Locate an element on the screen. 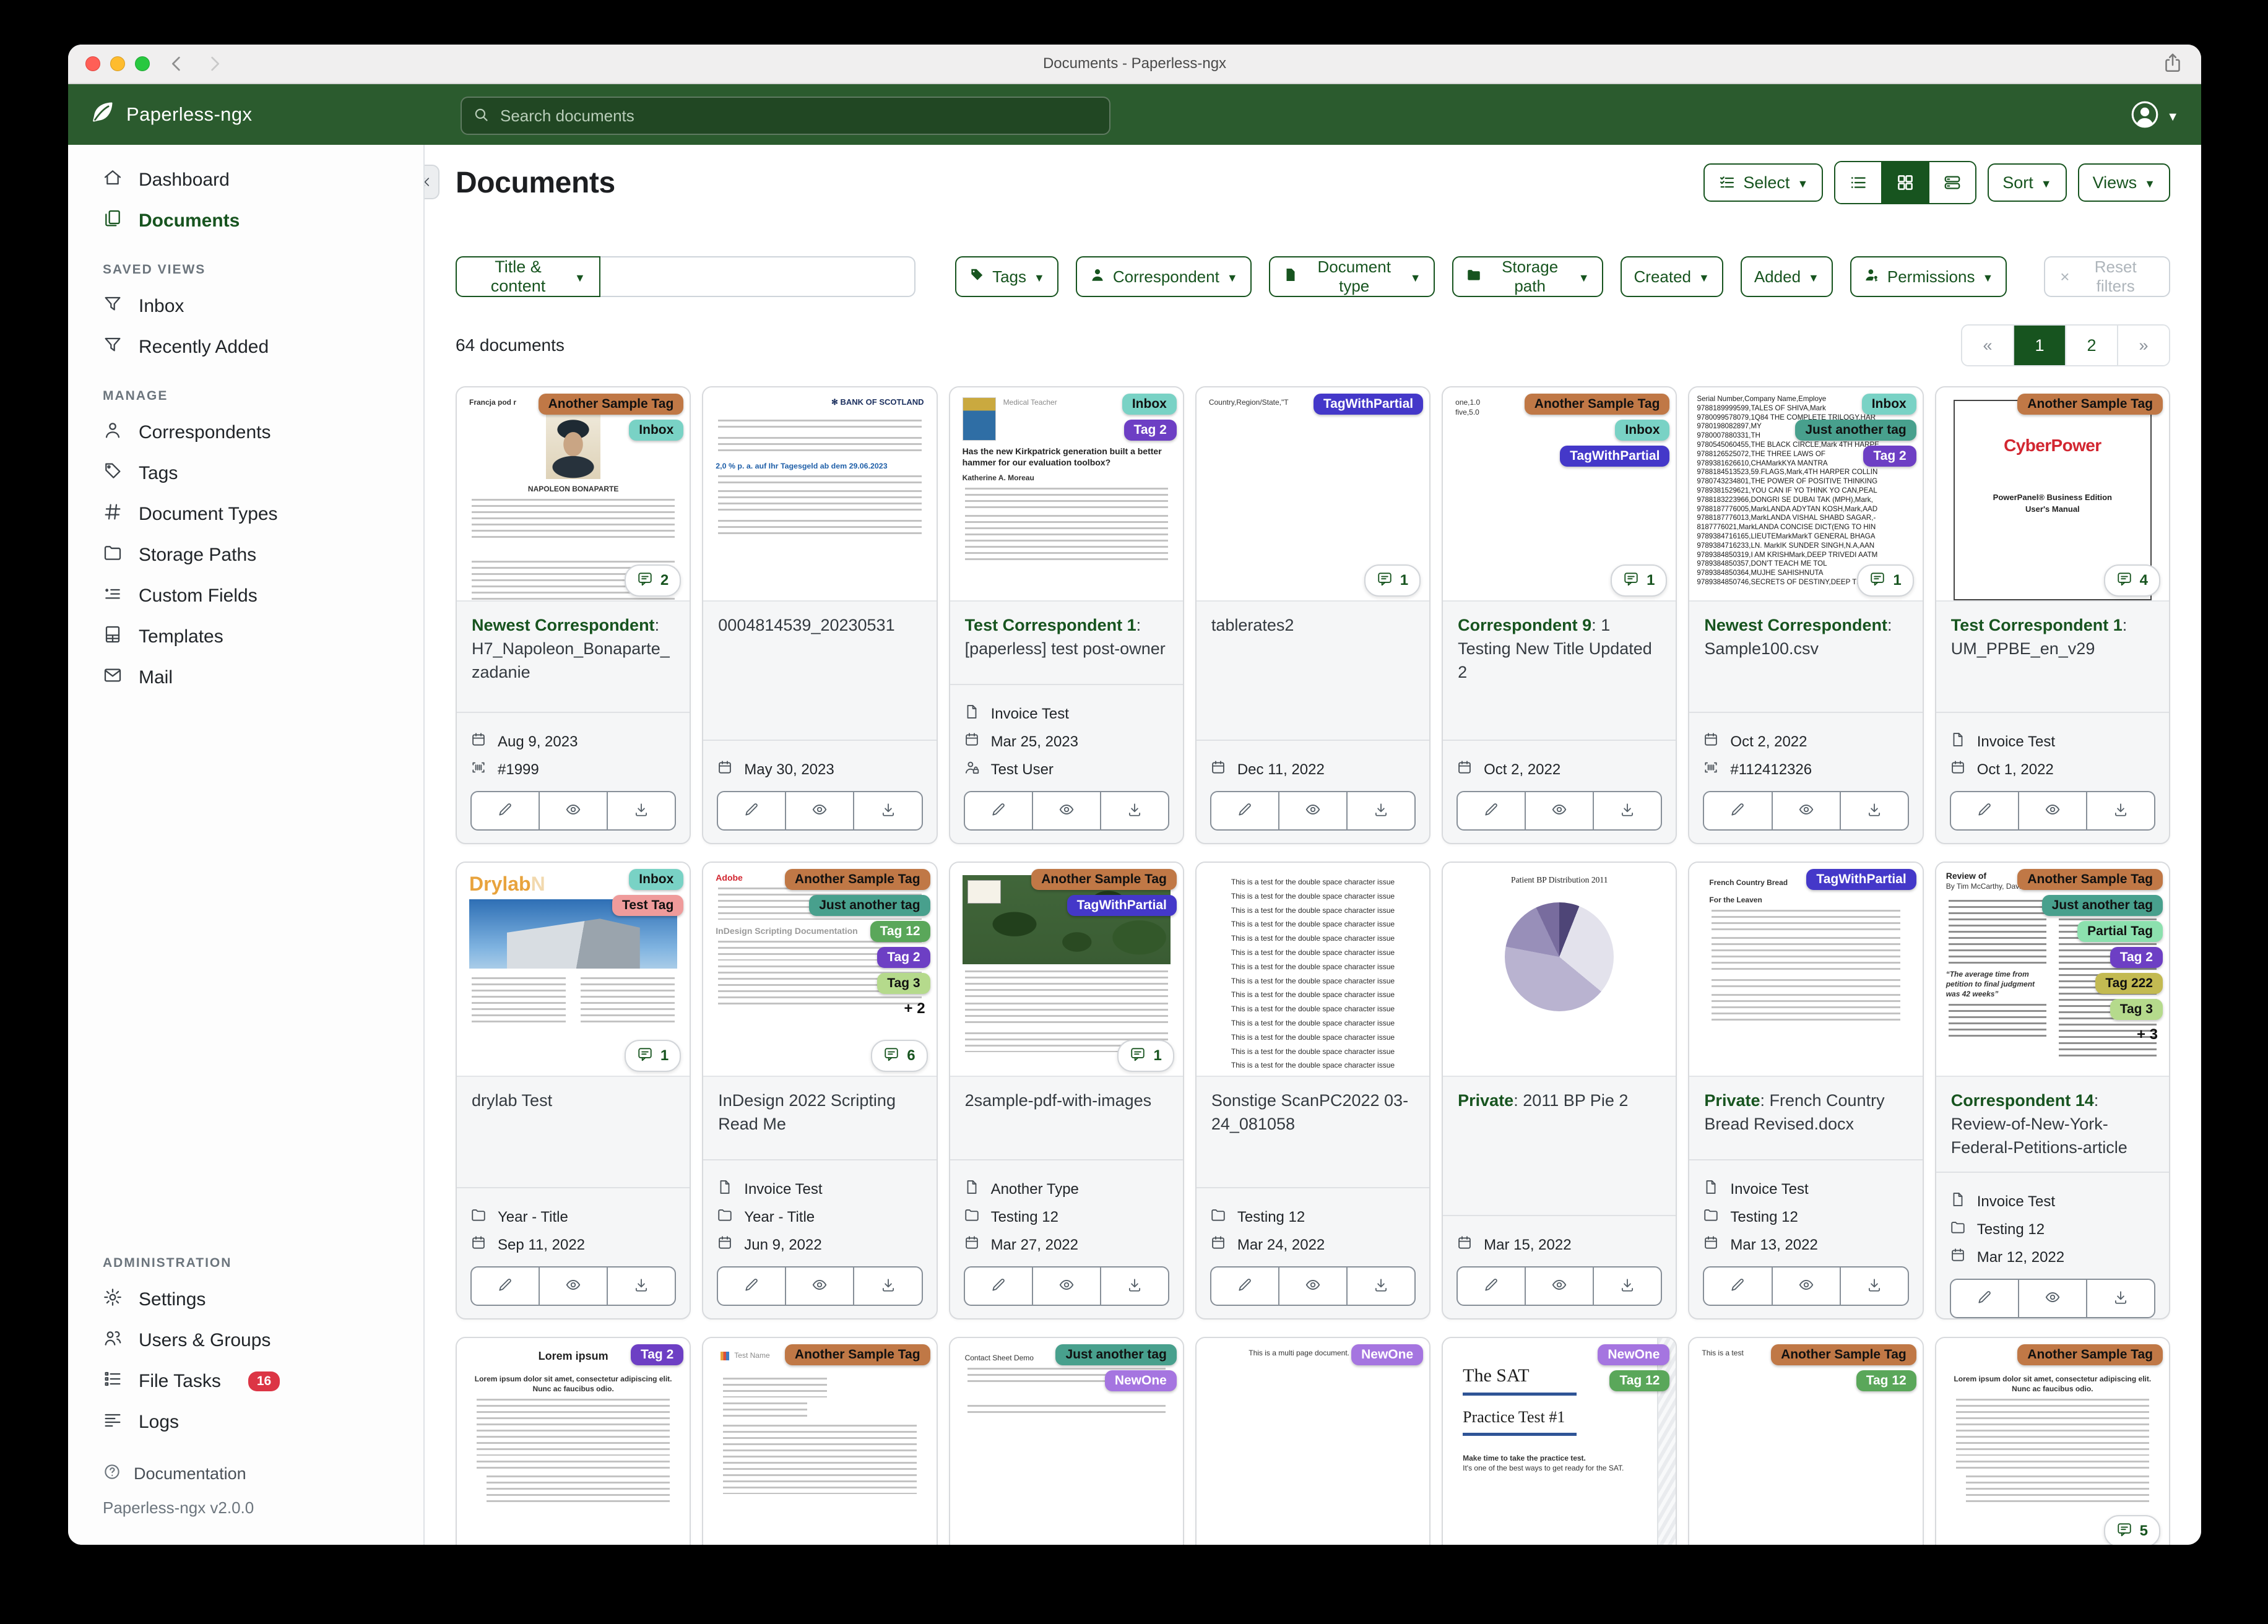 The image size is (2268, 1624). card-title: Test Correspondent 1: UM_PPBE_en_v29 is located at coordinates (2052, 657).